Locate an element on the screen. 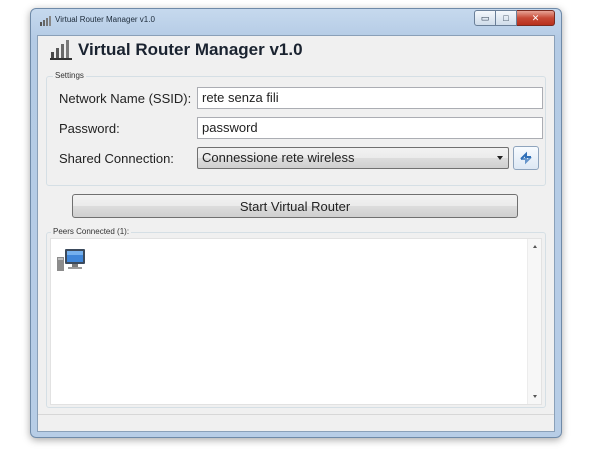  password-label: Password: is located at coordinates (89, 128).